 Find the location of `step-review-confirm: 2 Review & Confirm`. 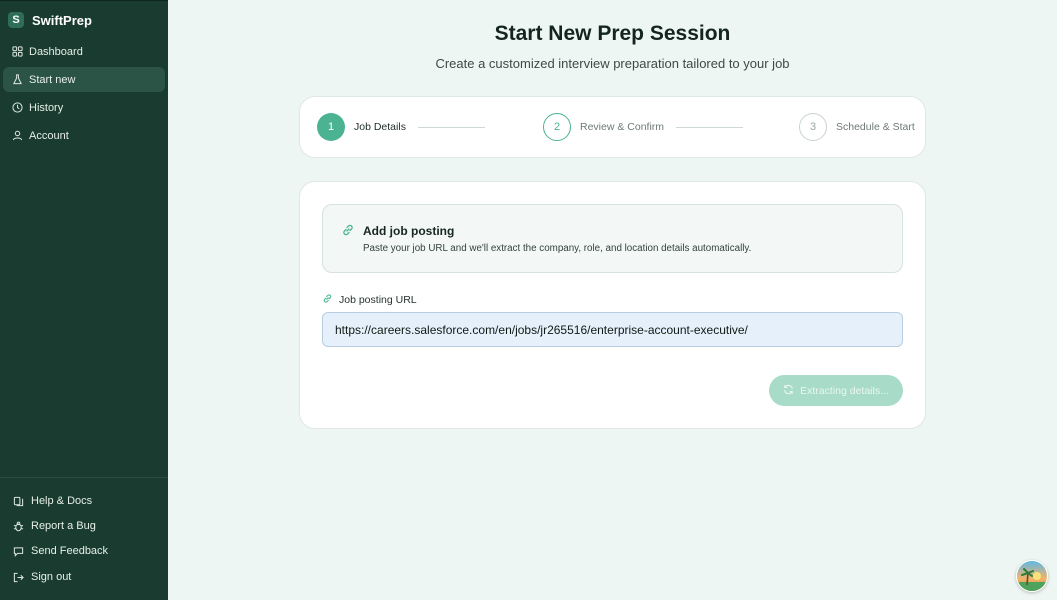

step-review-confirm: 2 Review & Confirm is located at coordinates (643, 127).